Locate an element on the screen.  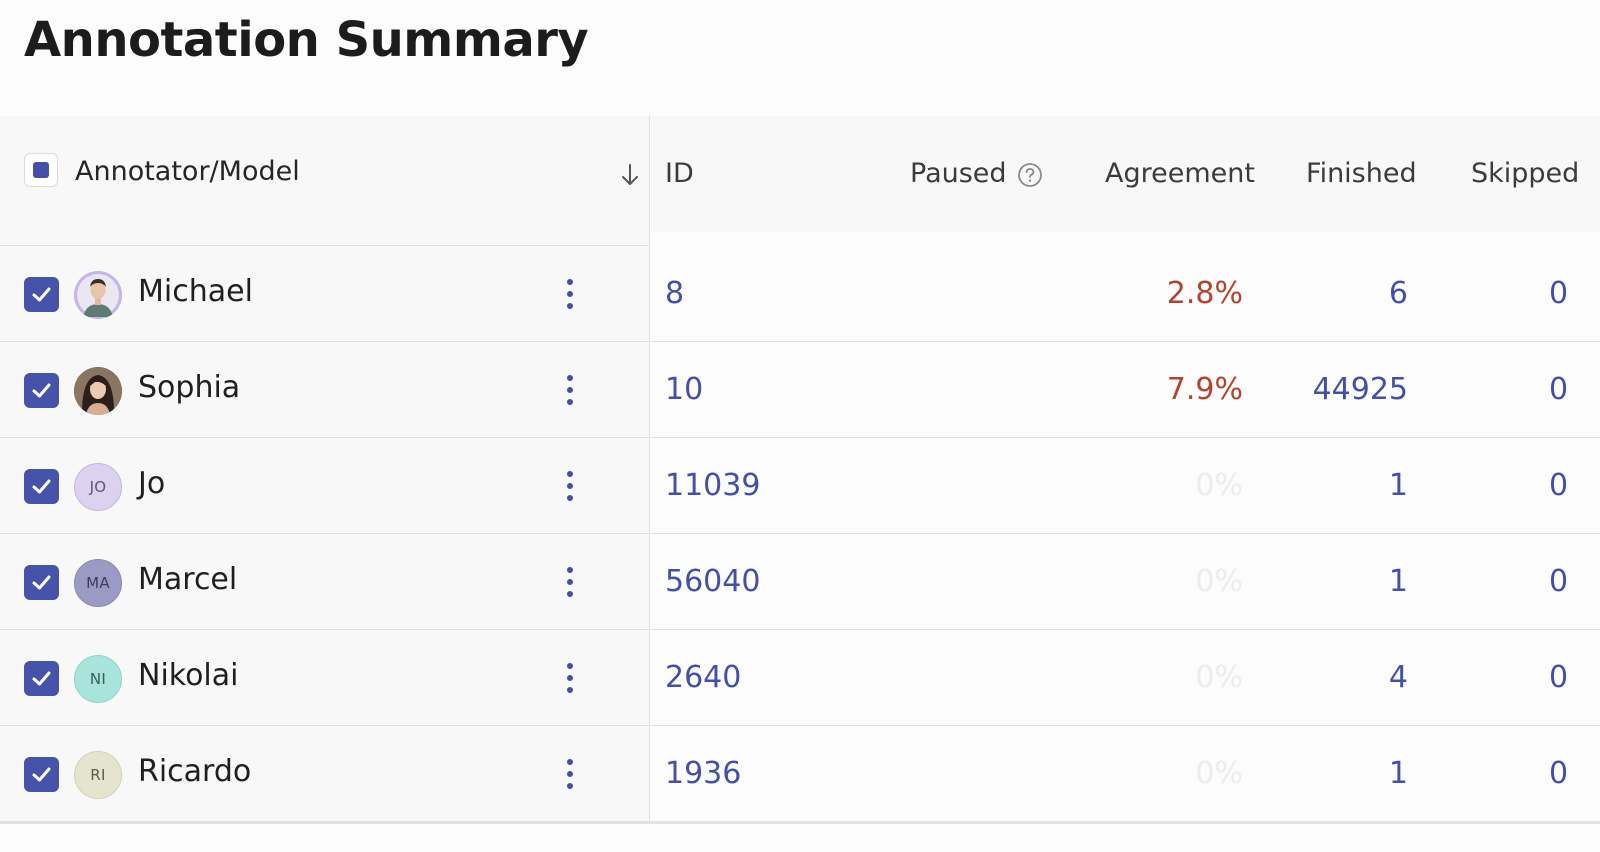
annotator-column-header: Annotator/Model is located at coordinates (325, 181).